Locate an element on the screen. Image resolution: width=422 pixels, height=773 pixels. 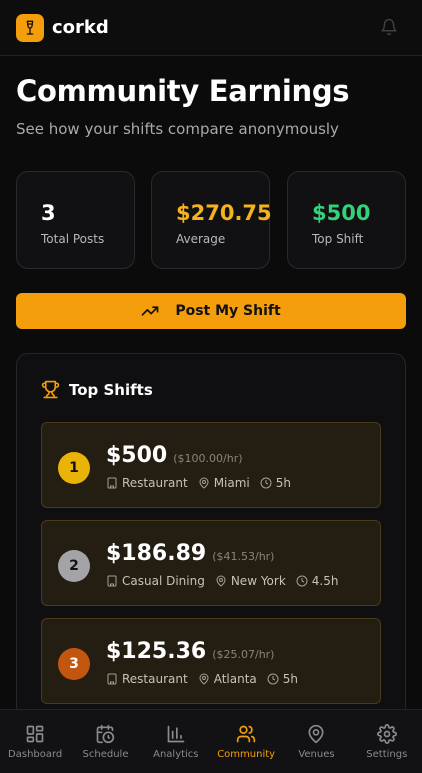
calendar-clock-icon is located at coordinates (106, 734).